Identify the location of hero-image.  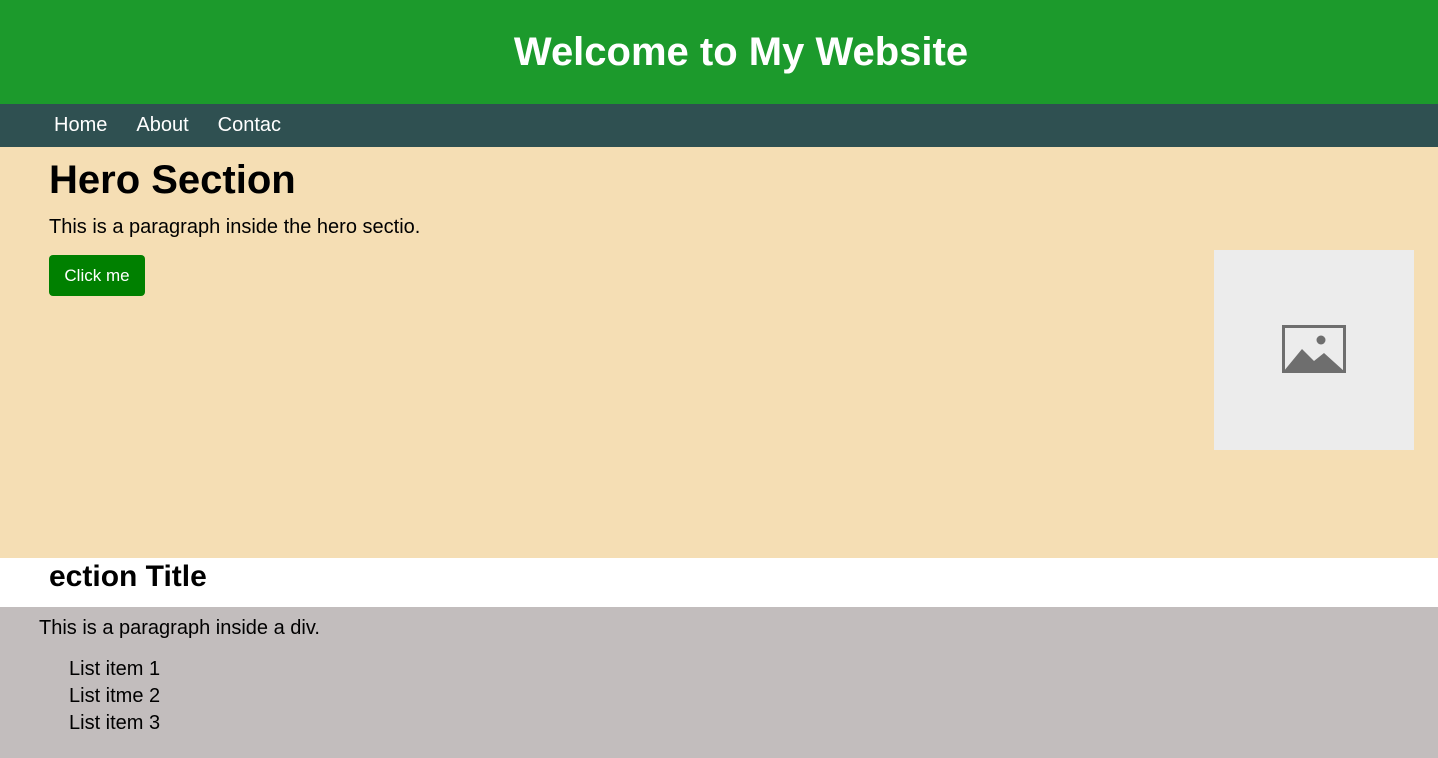
(1314, 350).